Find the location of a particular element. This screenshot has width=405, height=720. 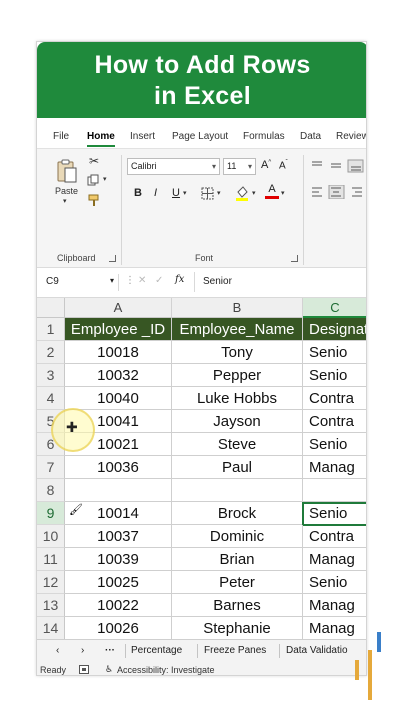

cell-employee-id: 10040 is located at coordinates (118, 398).